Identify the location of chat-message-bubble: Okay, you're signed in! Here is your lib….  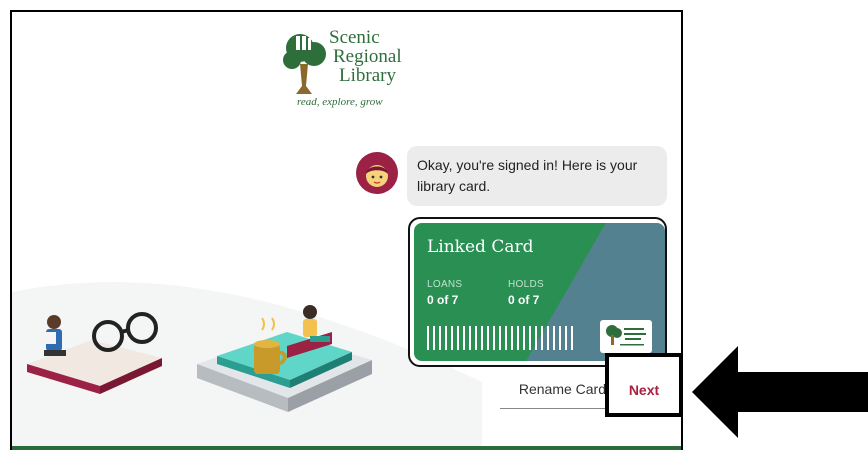
(537, 176).